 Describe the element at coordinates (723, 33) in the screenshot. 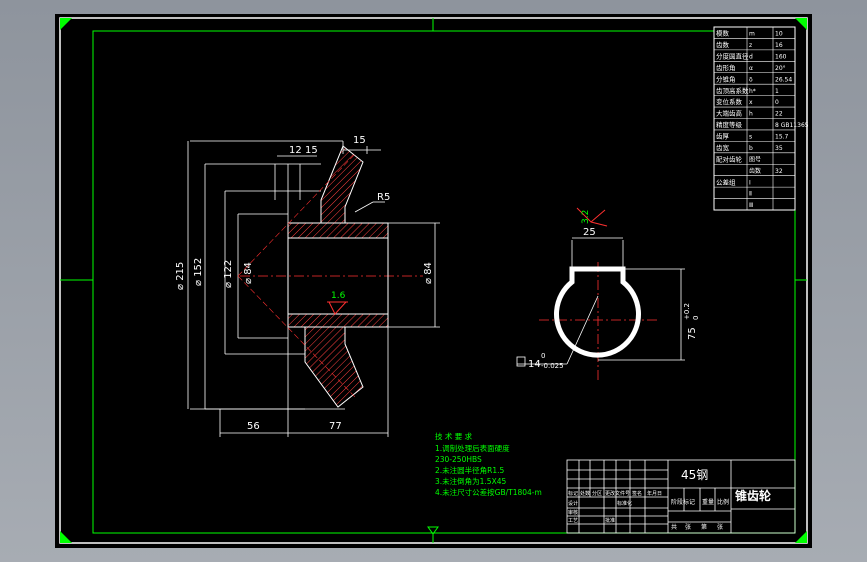

I see `param-label: 模数` at that location.